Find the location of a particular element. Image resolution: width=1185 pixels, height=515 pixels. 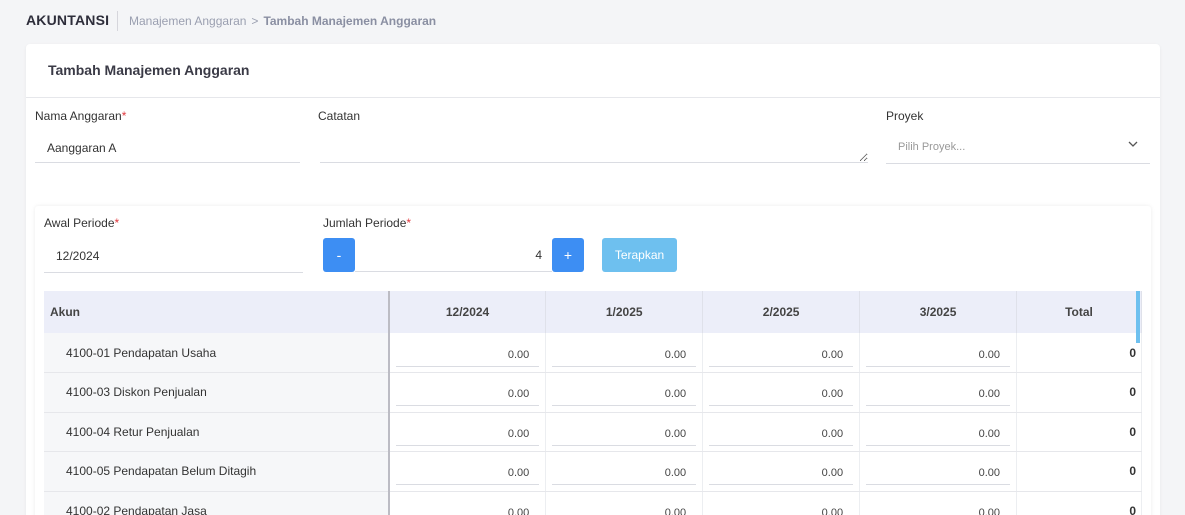

page-title: Tambah Manajemen Anggaran is located at coordinates (149, 70).